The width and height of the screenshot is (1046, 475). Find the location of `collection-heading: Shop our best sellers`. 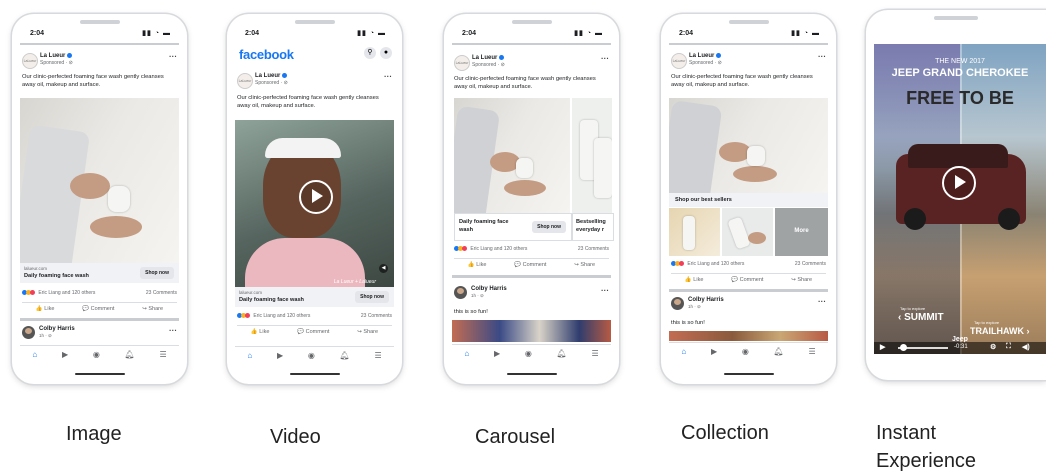

collection-heading: Shop our best sellers is located at coordinates (748, 200).